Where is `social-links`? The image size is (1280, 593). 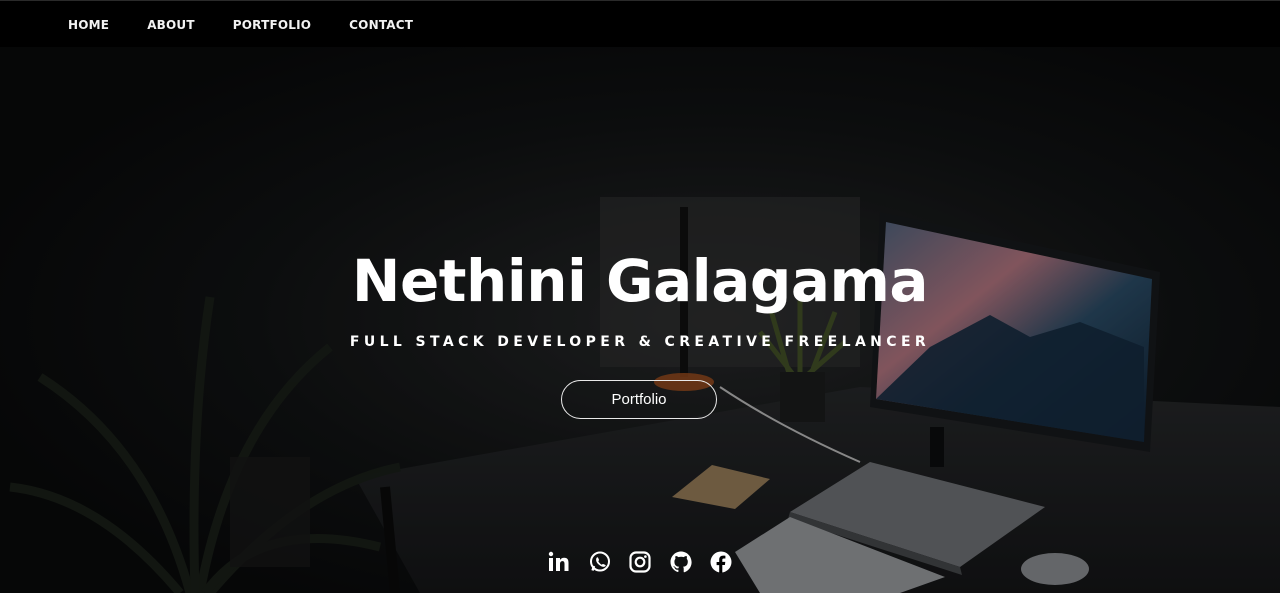
social-links is located at coordinates (640, 562).